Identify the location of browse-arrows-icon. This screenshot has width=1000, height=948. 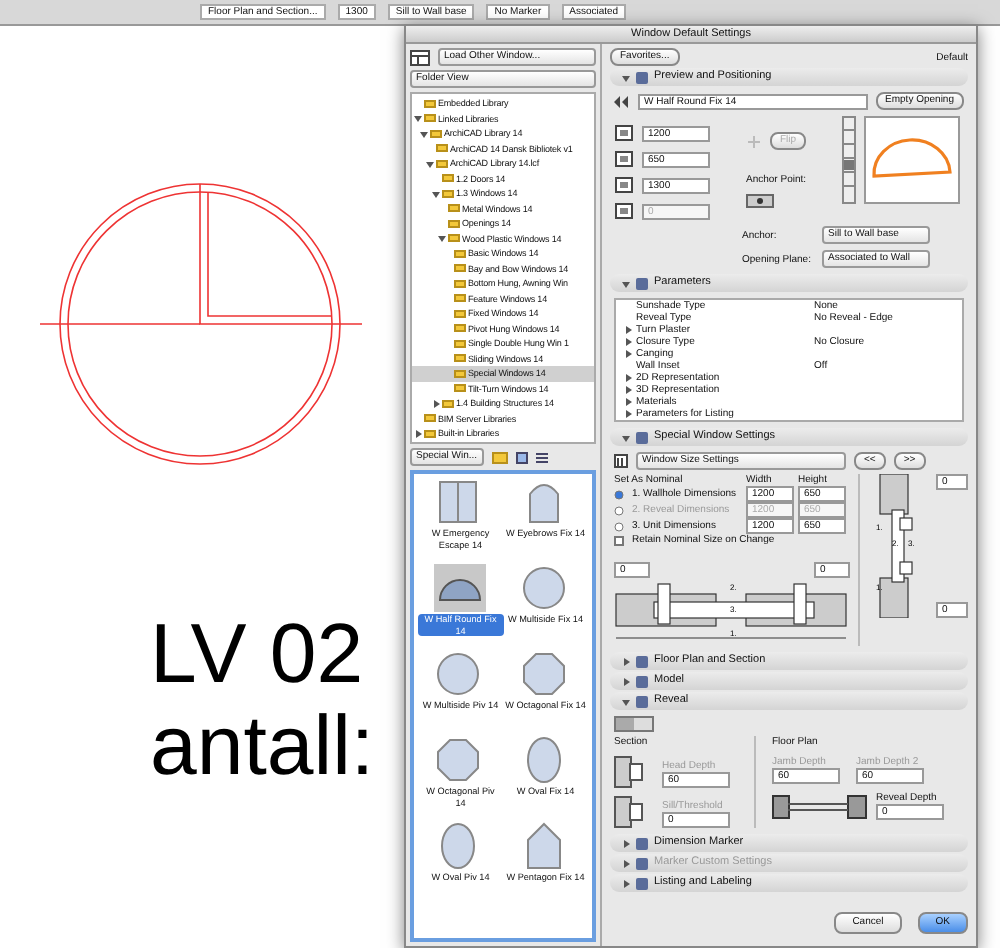
(622, 101).